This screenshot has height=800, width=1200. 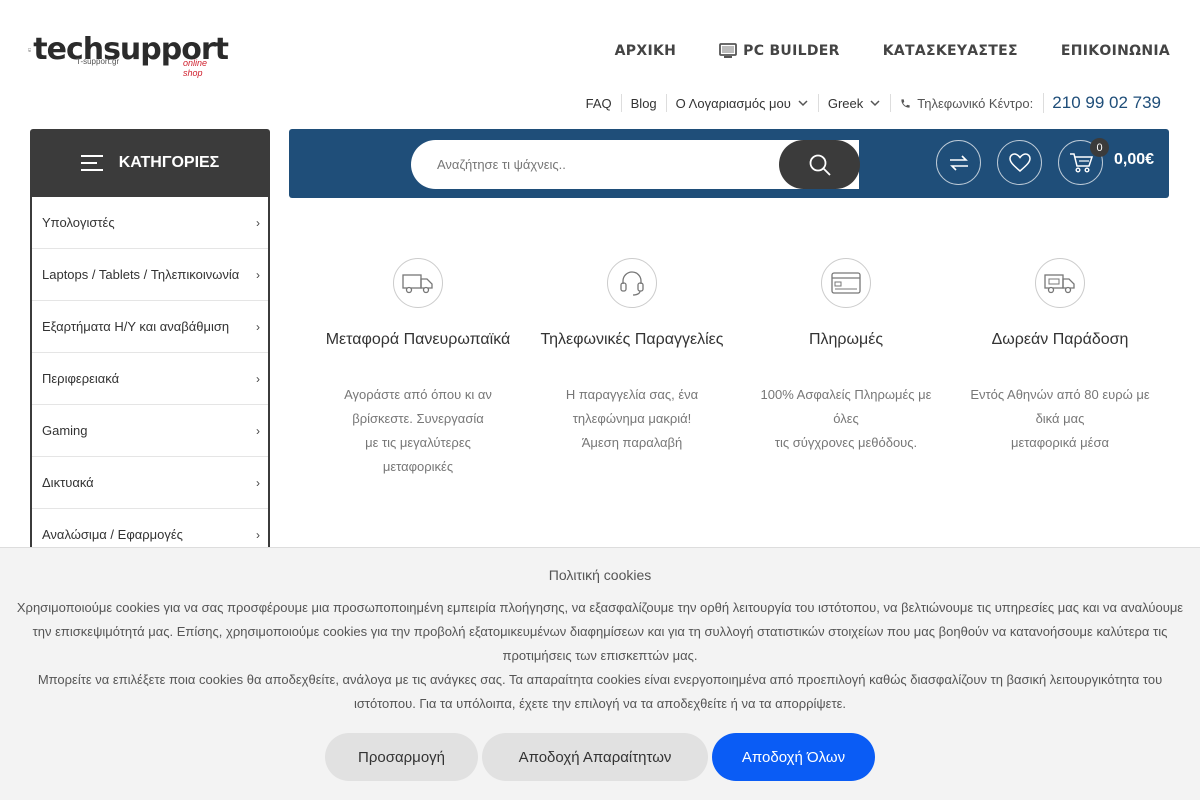 I want to click on categories-title: ΚΑΤΗΓΟΡΙΕΣ, so click(x=169, y=162).